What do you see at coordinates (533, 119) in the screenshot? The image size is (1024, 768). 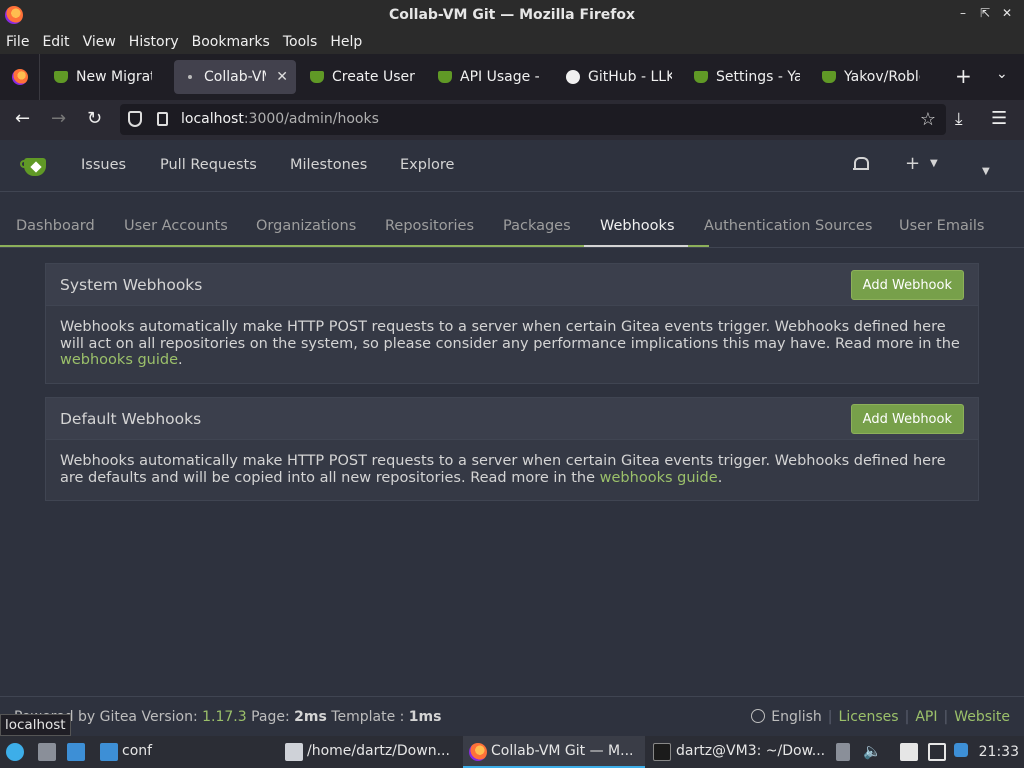 I see `url-bar: localhost:3000/admin/hooks ☆` at bounding box center [533, 119].